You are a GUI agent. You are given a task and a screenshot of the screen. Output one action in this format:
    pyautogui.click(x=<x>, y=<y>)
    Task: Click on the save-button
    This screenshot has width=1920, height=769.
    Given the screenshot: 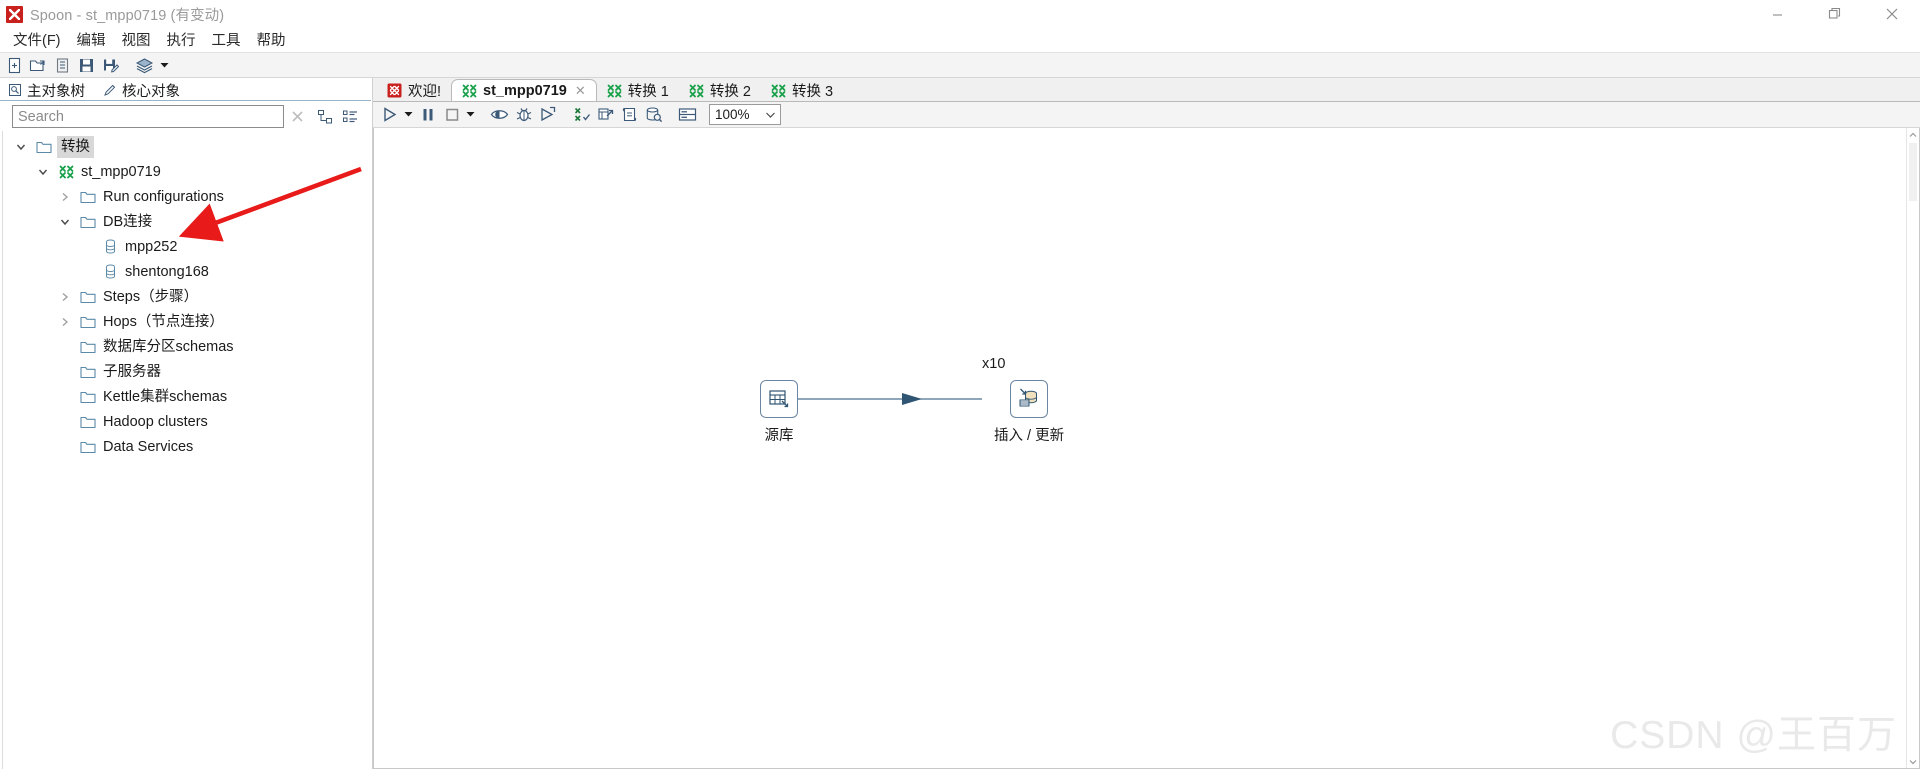 What is the action you would take?
    pyautogui.click(x=86, y=65)
    